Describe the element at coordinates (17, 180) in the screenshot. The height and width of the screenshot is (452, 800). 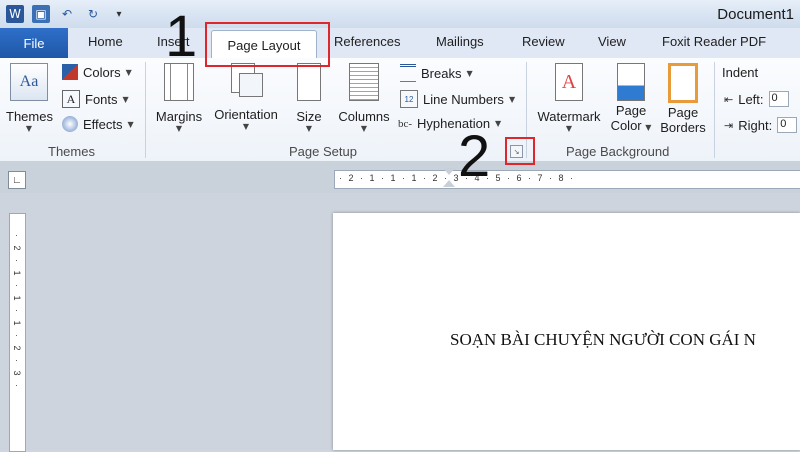
I see `tab-selector-icon: ∟` at that location.